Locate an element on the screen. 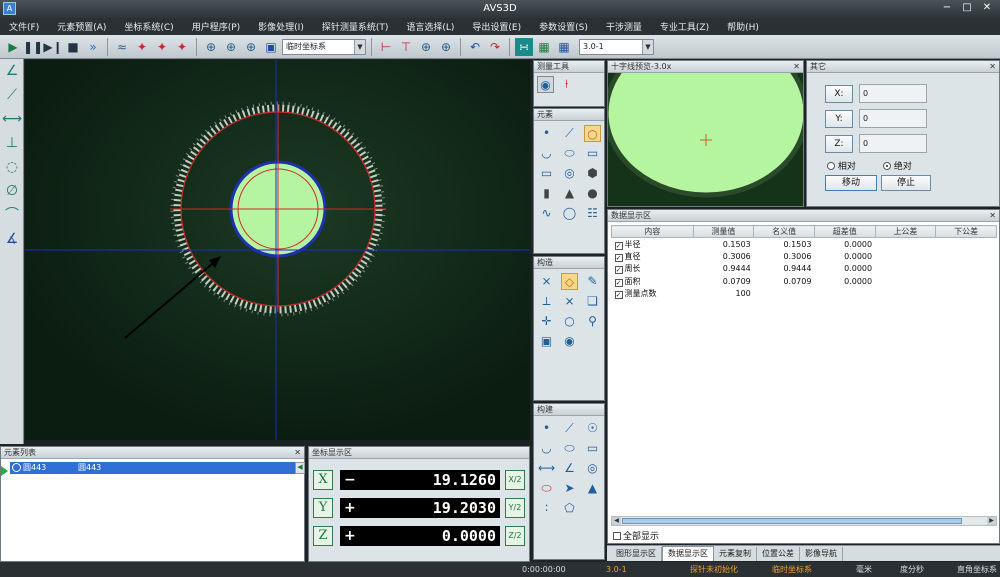 The image size is (1000, 577). point-relation-icon: • is located at coordinates (546, 428).